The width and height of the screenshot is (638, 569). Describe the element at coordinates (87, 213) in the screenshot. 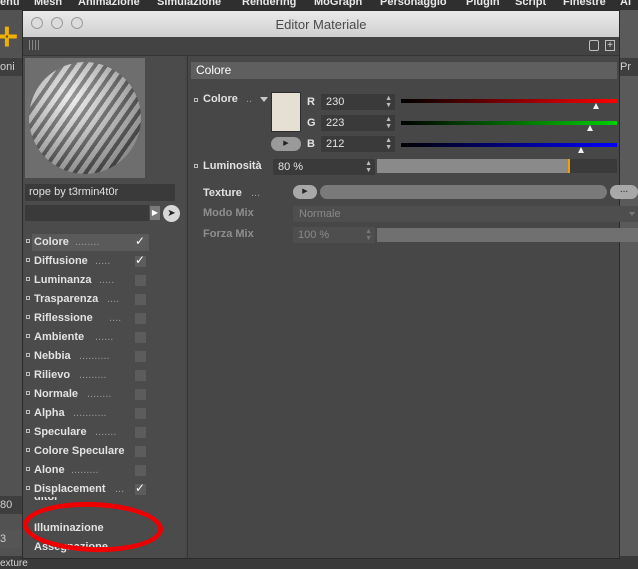

I see `material-link-field` at that location.